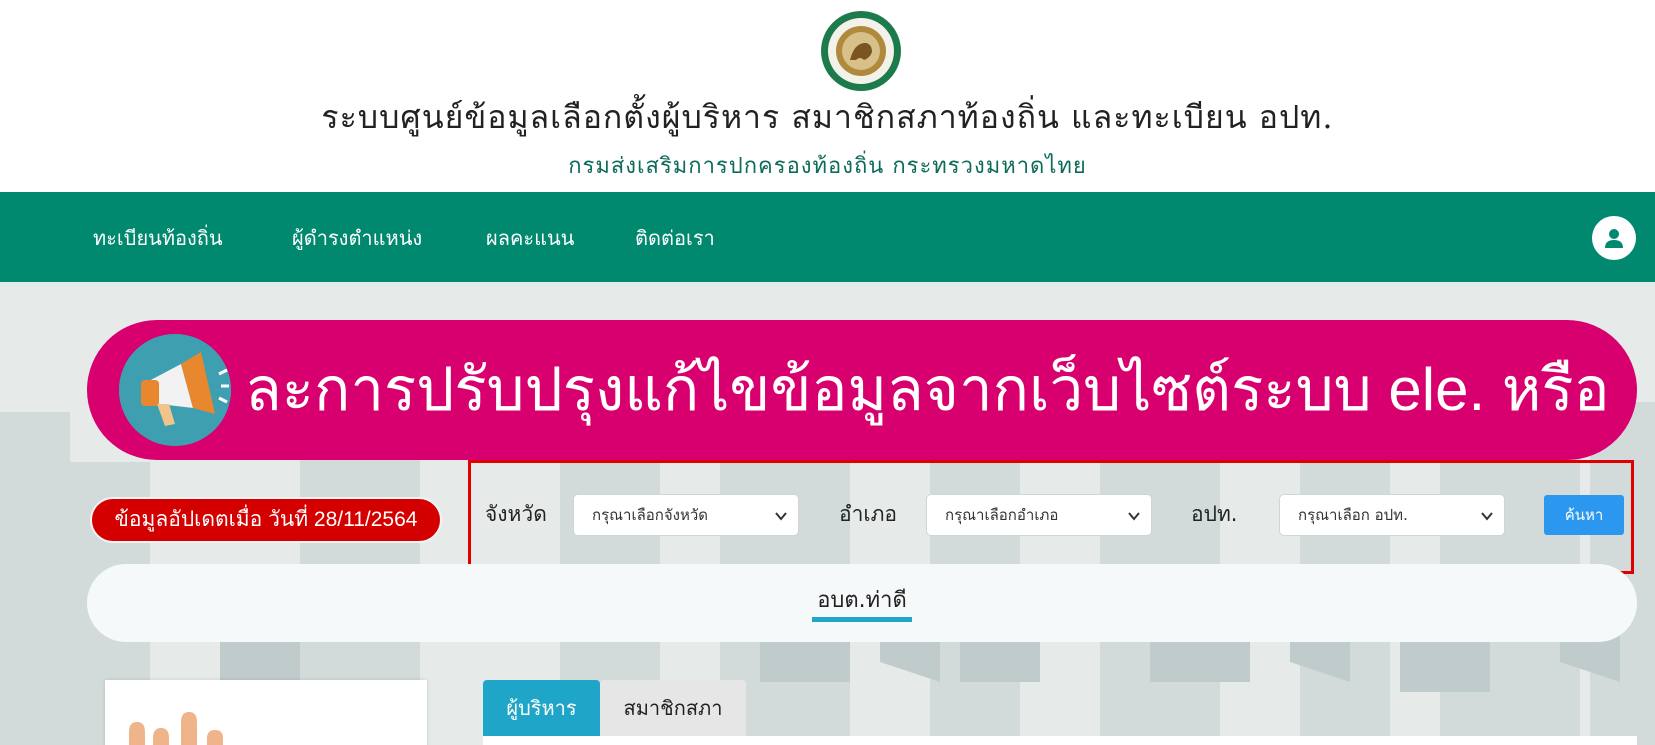 Image resolution: width=1655 pixels, height=745 pixels. What do you see at coordinates (1214, 514) in the screenshot?
I see `org-label: อปท.` at bounding box center [1214, 514].